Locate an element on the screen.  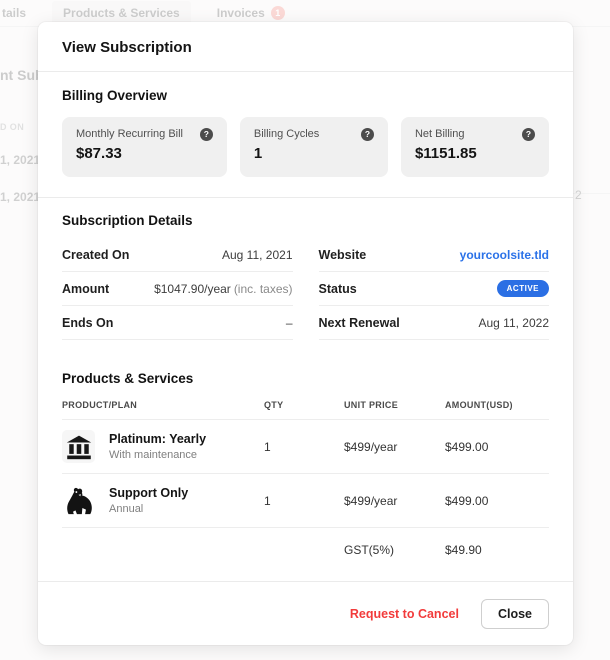
detail-row-ends-on: Ends On – is located at coordinates (177, 323).